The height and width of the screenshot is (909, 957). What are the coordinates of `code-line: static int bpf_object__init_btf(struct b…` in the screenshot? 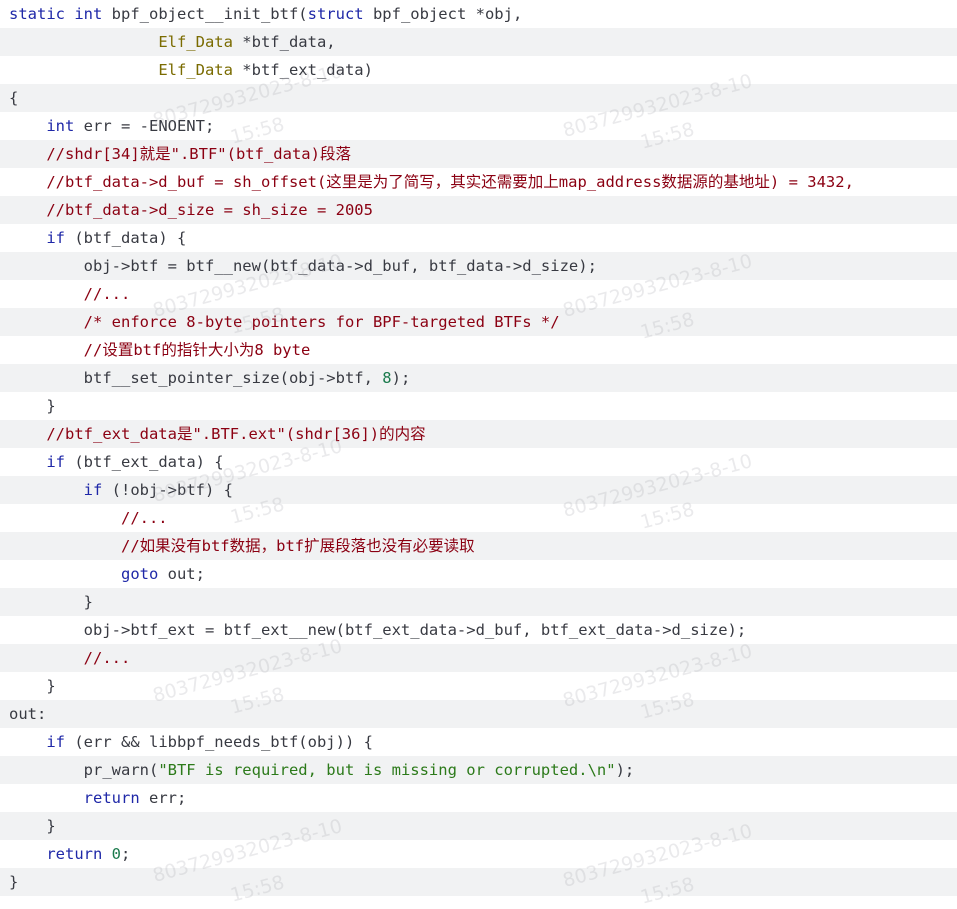 It's located at (478, 14).